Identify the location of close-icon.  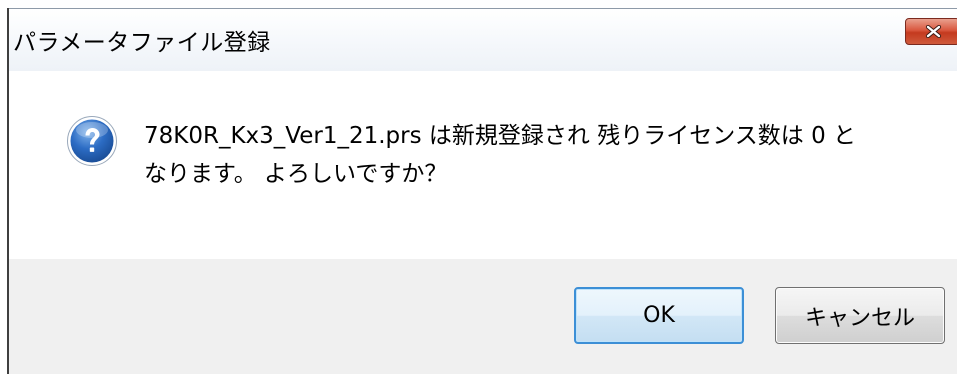
(933, 31).